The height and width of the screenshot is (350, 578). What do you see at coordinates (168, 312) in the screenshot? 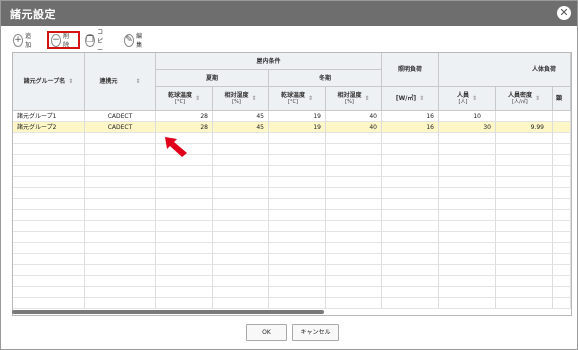
I see `horizontal-scrollbar` at bounding box center [168, 312].